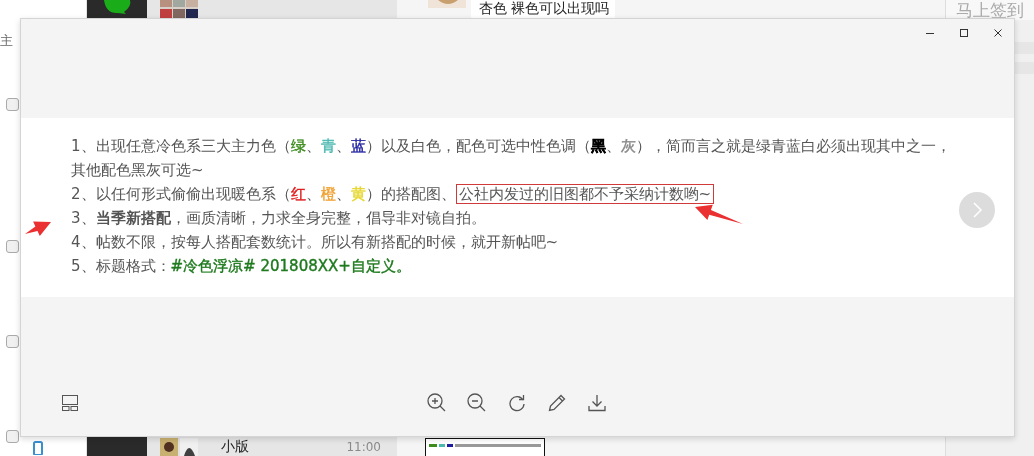 Image resolution: width=1034 pixels, height=456 pixels. What do you see at coordinates (436, 403) in the screenshot?
I see `zoom-in-button` at bounding box center [436, 403].